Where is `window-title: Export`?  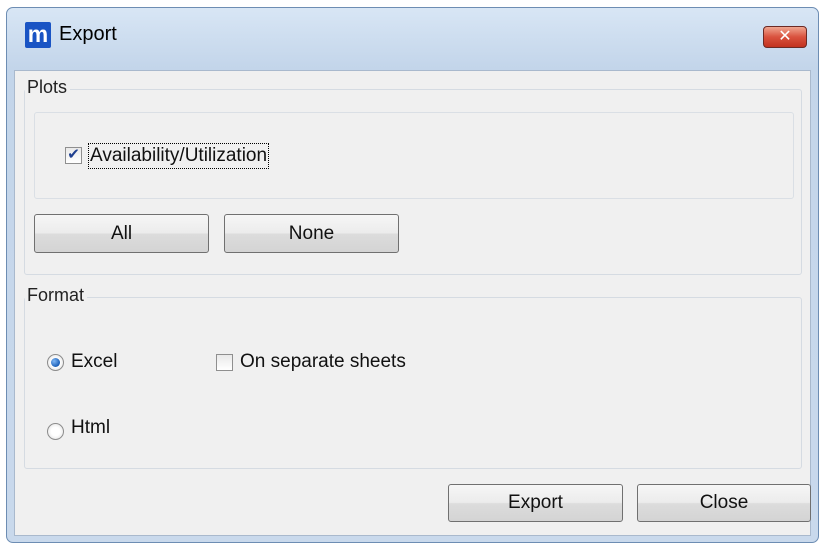 window-title: Export is located at coordinates (88, 34).